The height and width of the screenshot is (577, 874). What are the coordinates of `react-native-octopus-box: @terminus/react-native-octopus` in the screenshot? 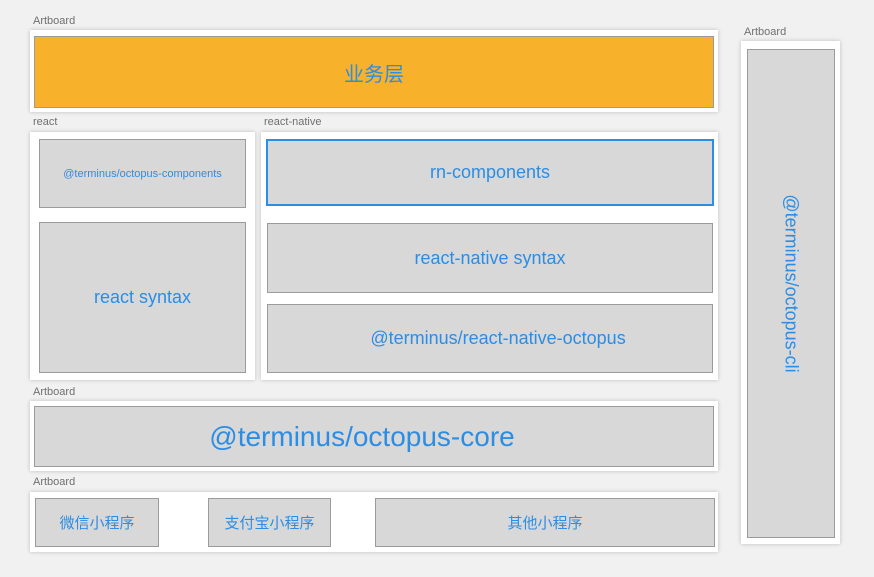 It's located at (490, 338).